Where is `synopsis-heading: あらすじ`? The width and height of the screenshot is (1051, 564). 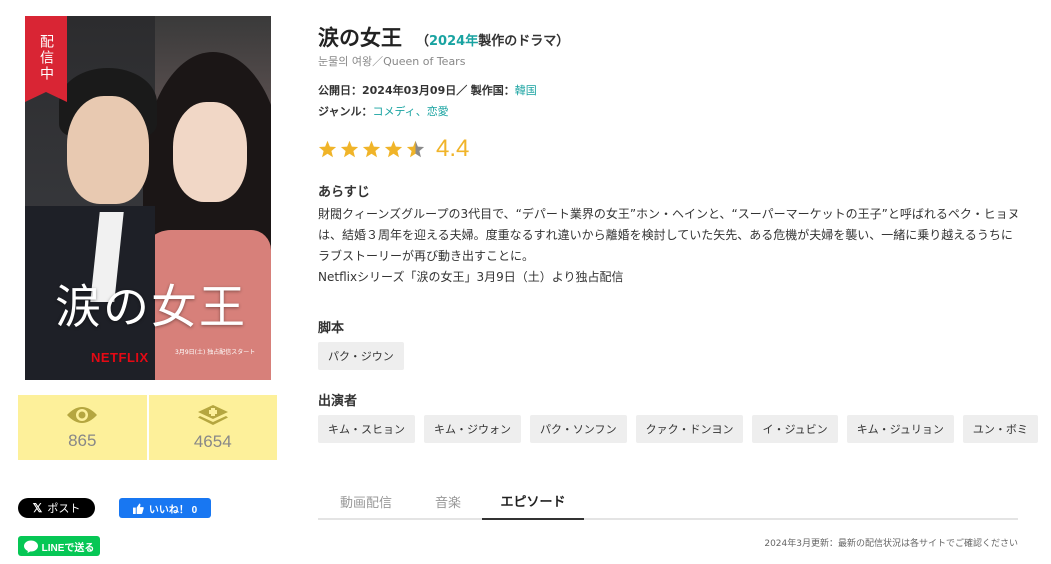 synopsis-heading: あらすじ is located at coordinates (344, 192).